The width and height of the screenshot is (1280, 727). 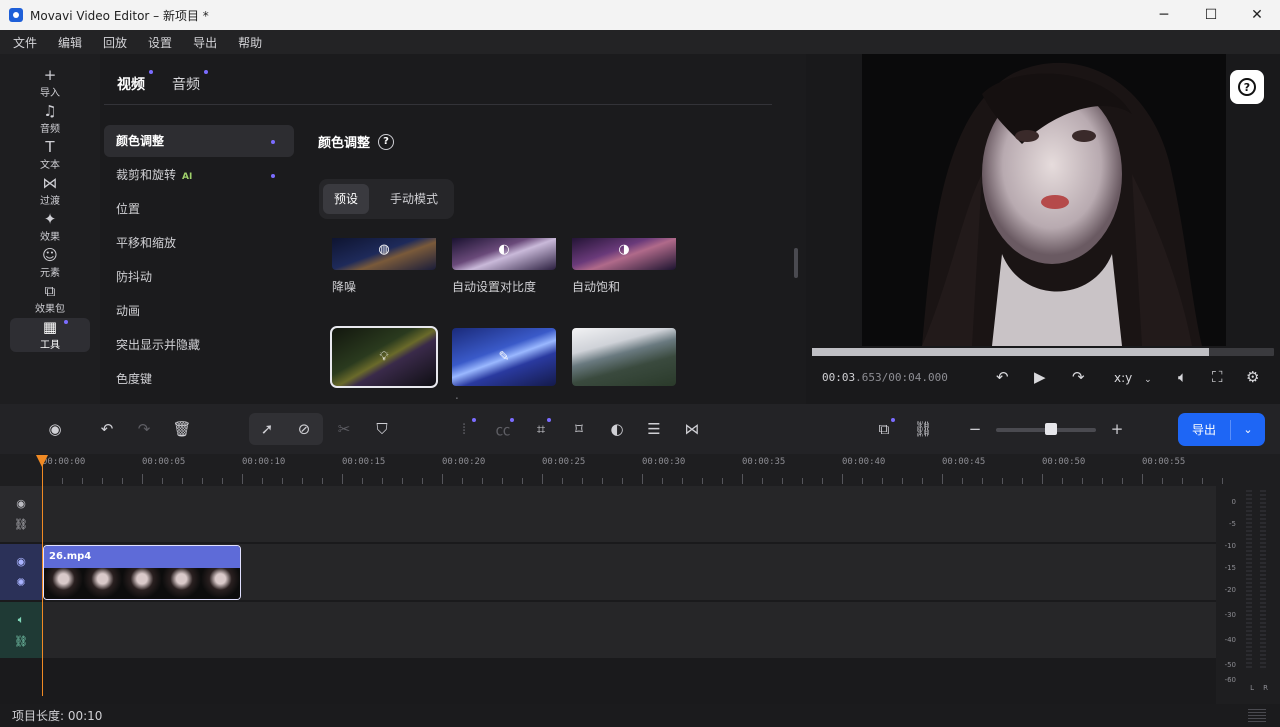 What do you see at coordinates (504, 254) in the screenshot?
I see `preset-auto-contrast-thumb: ◐` at bounding box center [504, 254].